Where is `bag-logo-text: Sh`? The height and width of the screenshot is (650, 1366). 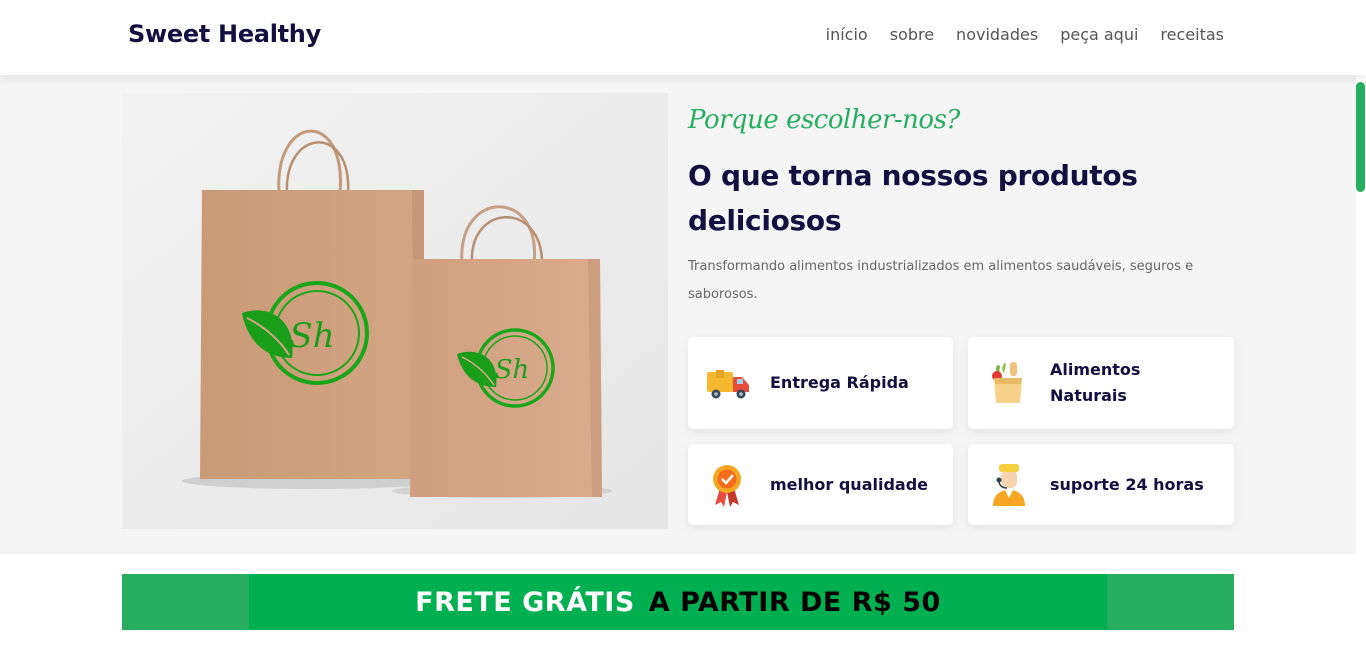
bag-logo-text: Sh is located at coordinates (311, 336).